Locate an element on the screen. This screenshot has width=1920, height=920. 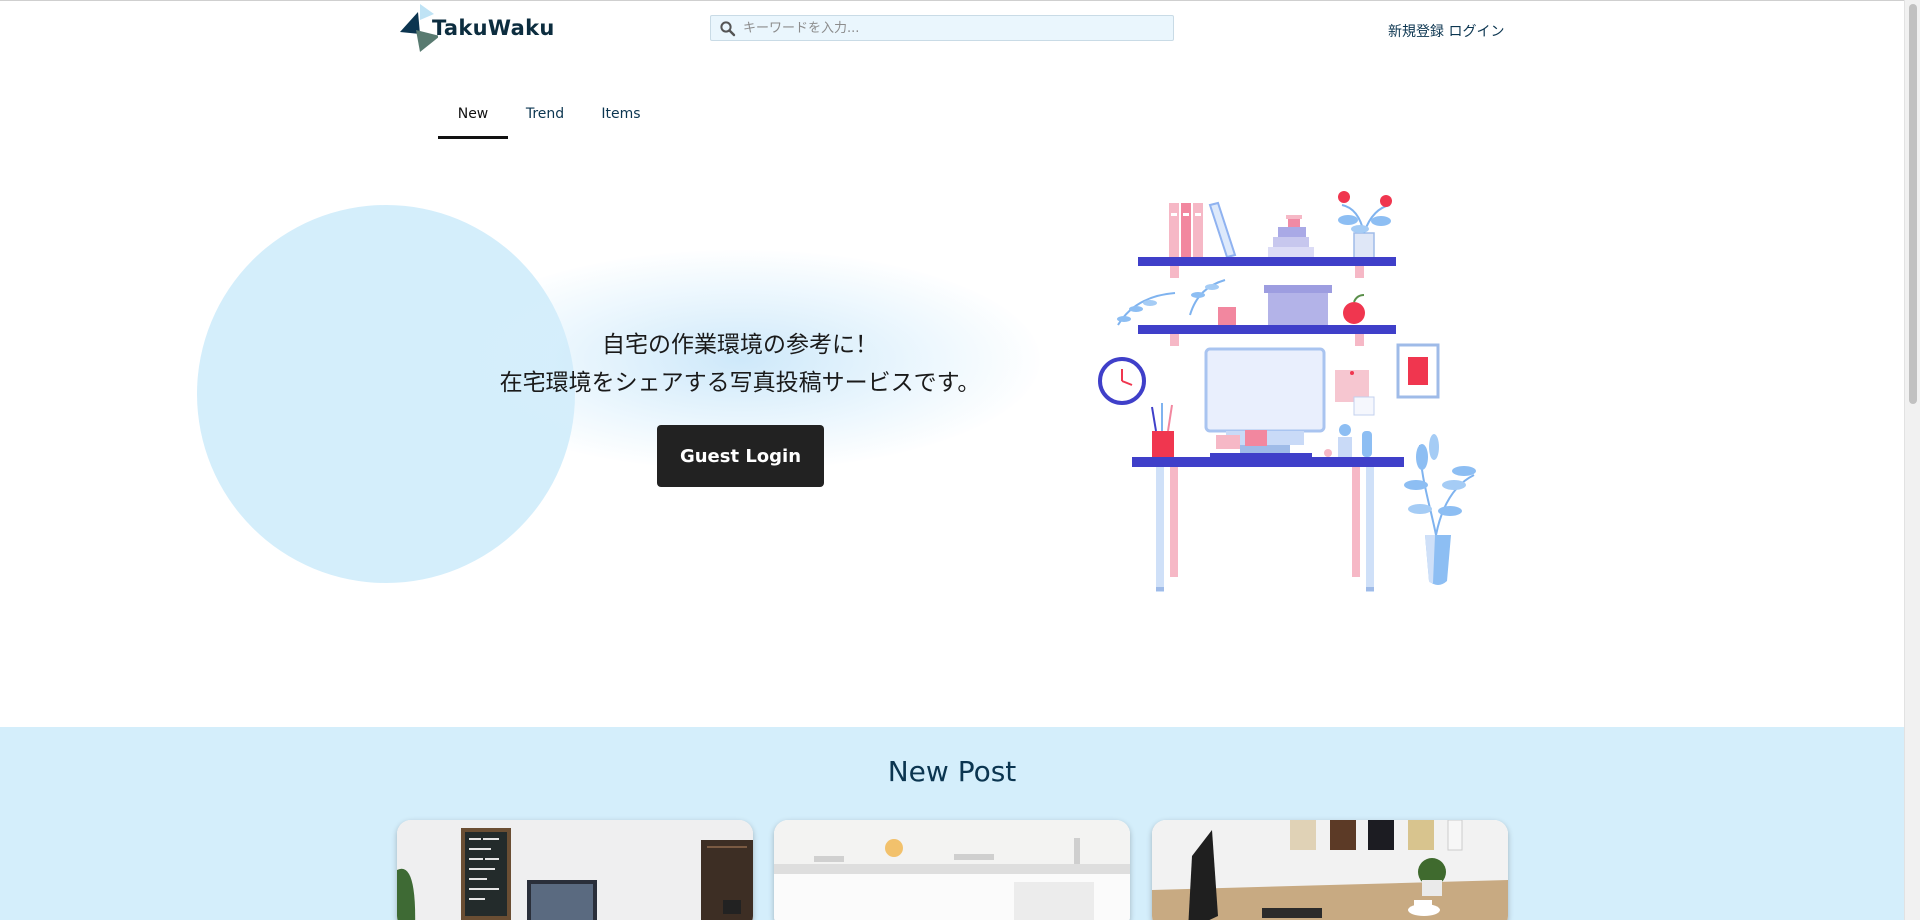
sticky-notes-icon is located at coordinates (1355, 393).